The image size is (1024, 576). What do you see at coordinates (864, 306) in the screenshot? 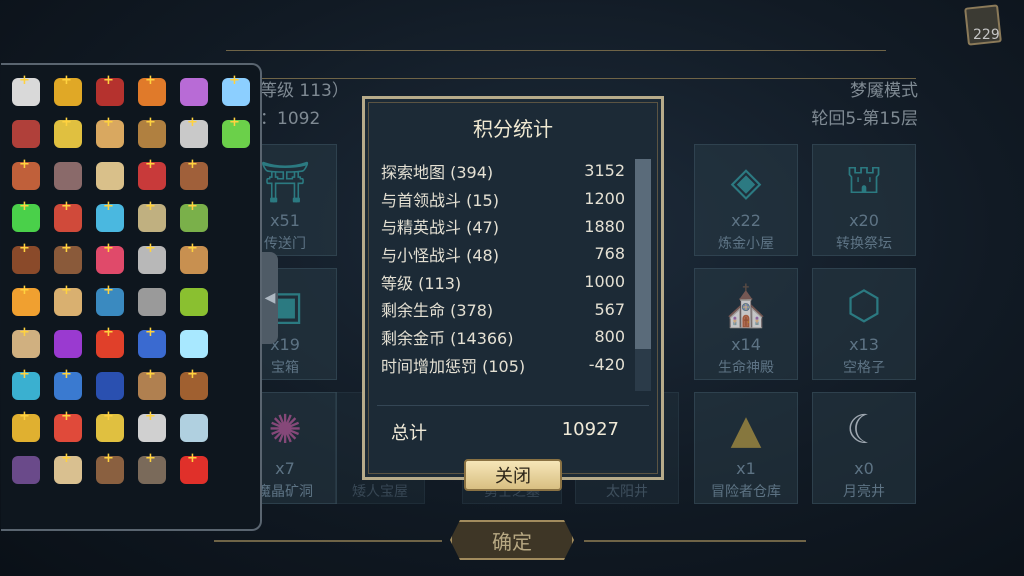
I see `empty-hex-icon: ⬡` at bounding box center [864, 306].